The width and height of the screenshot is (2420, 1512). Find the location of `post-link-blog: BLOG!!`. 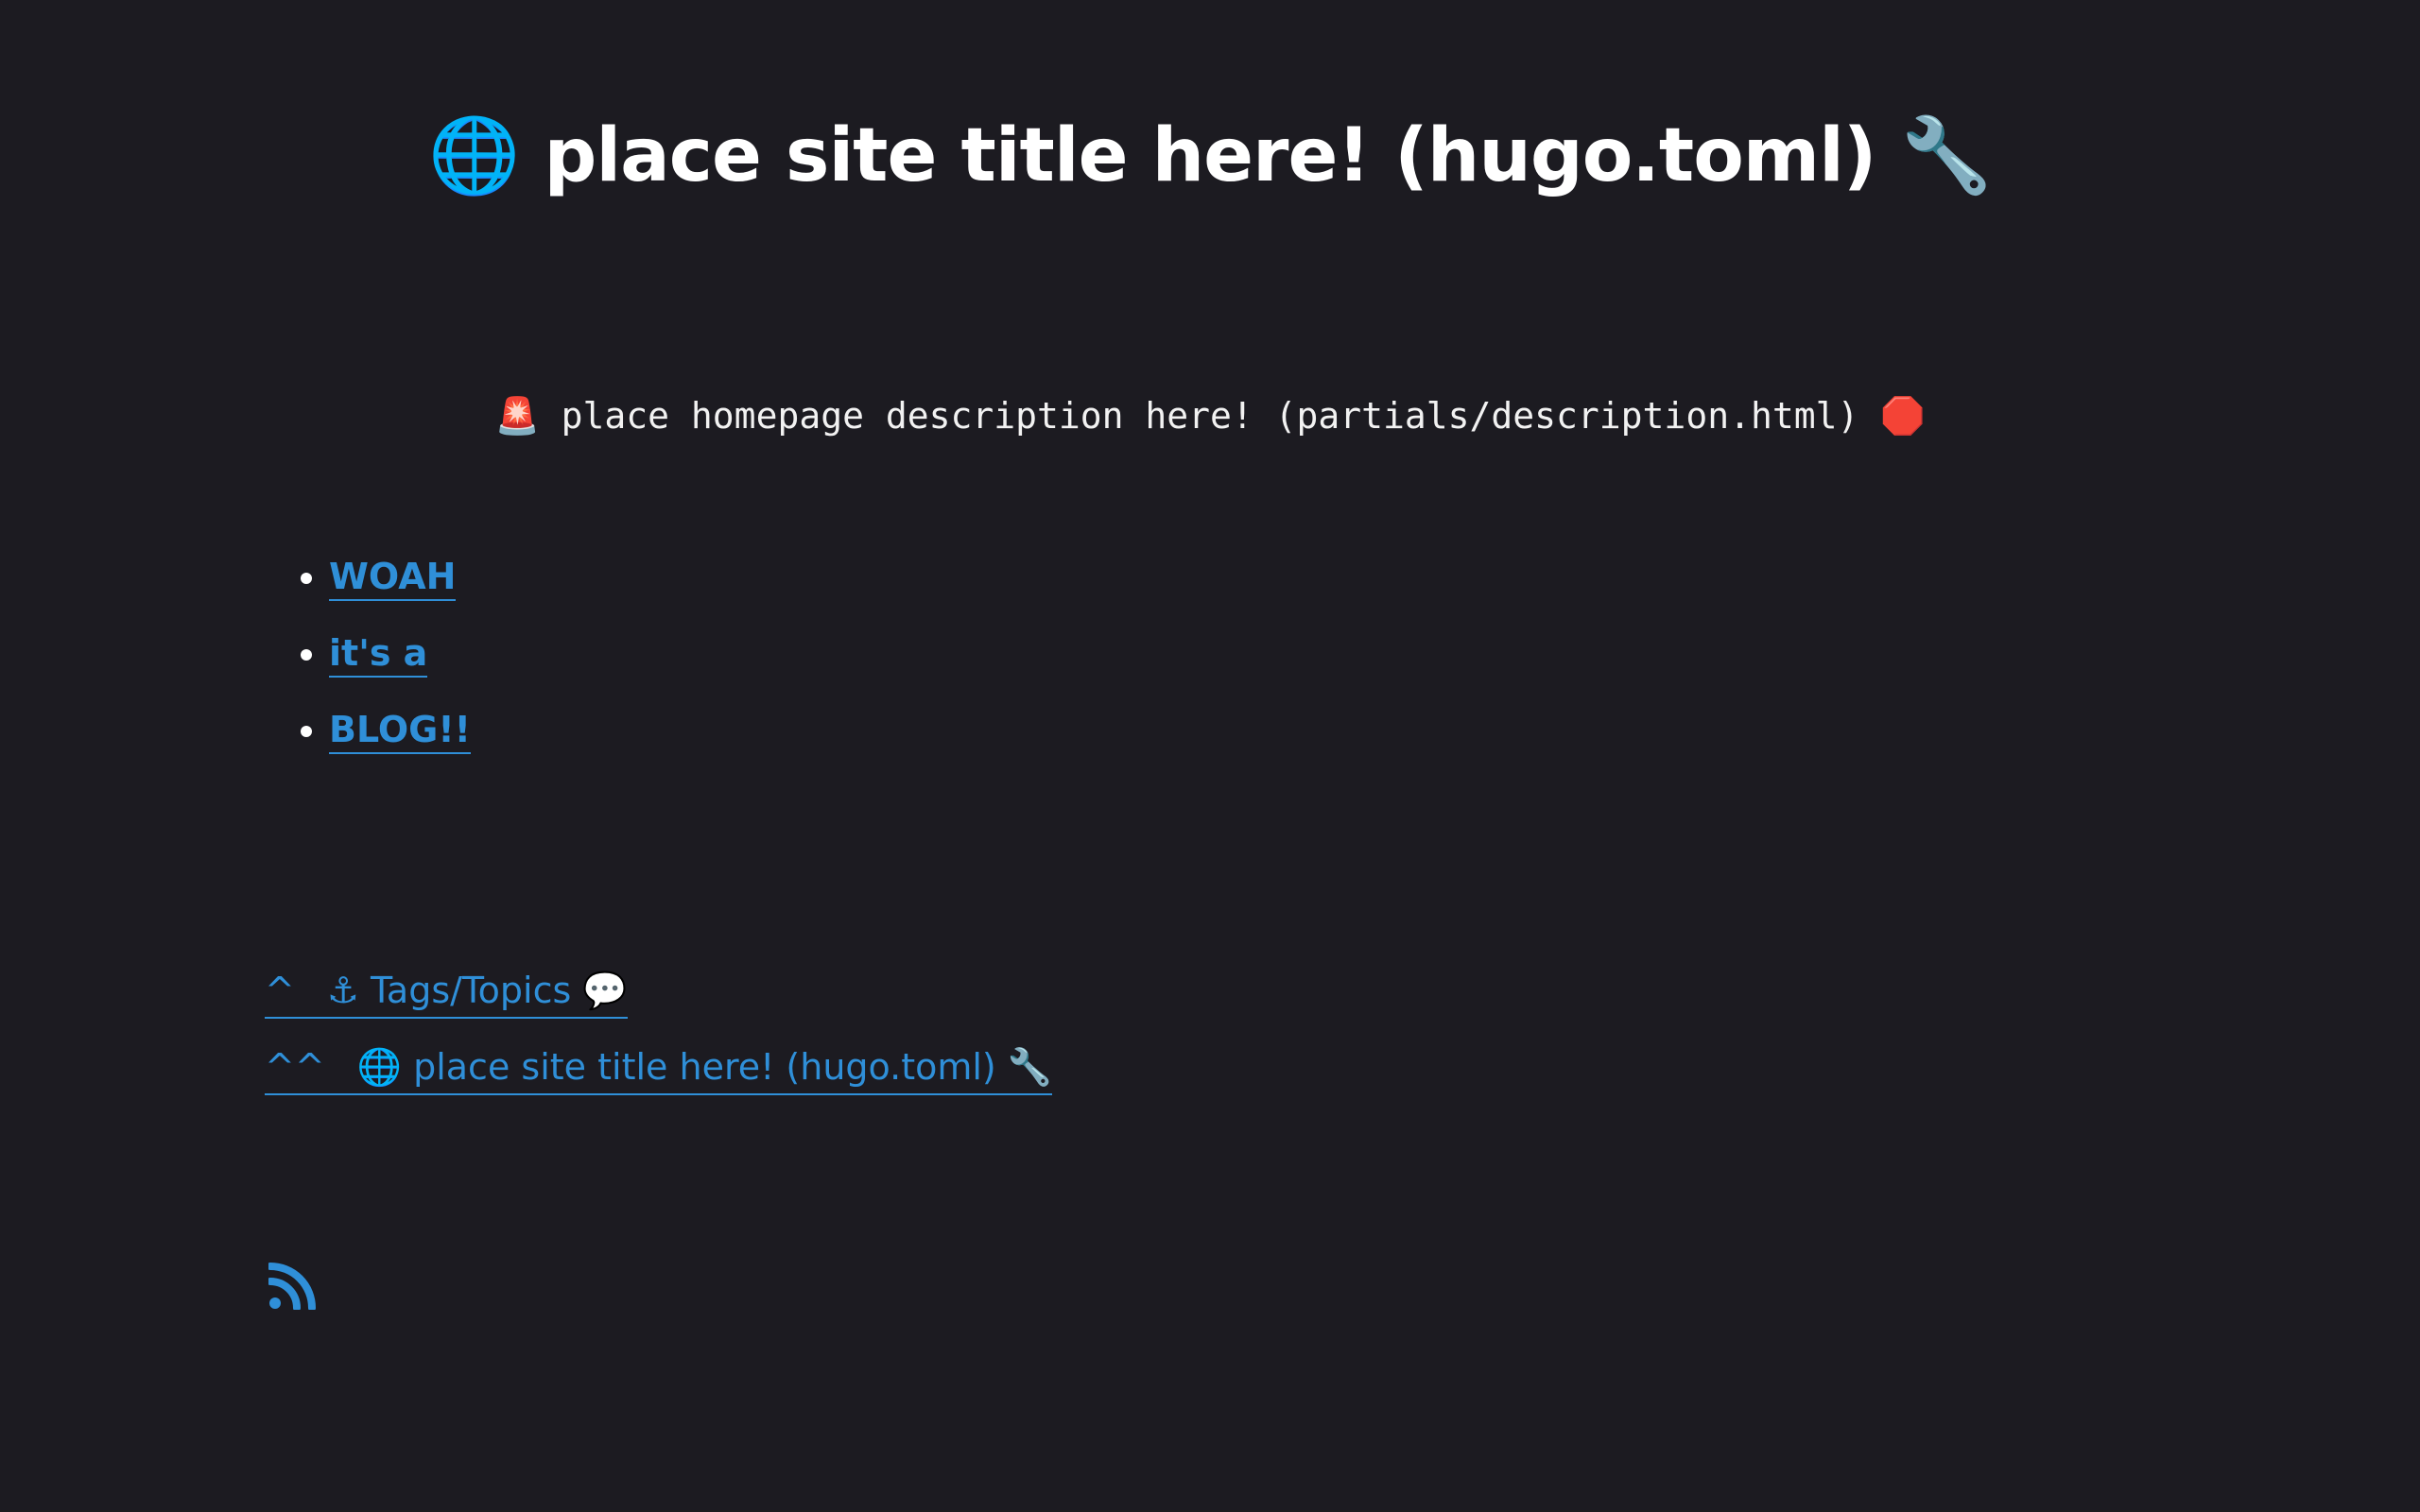

post-link-blog: BLOG!! is located at coordinates (400, 731).